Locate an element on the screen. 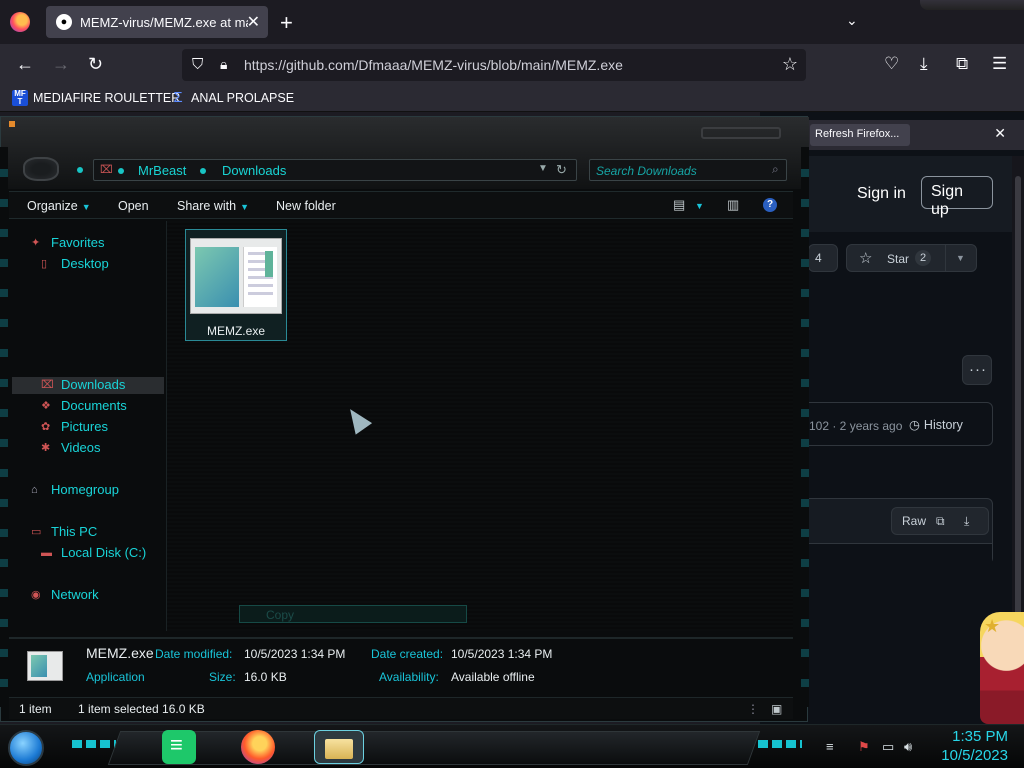 The width and height of the screenshot is (1024, 768). help-icon: ? is located at coordinates (770, 205).